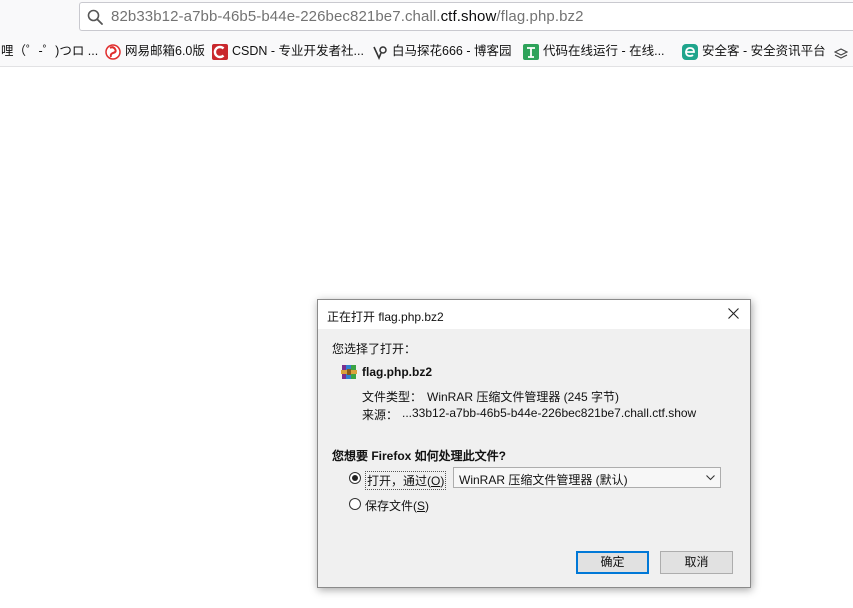 The height and width of the screenshot is (608, 853). Describe the element at coordinates (452, 51) in the screenshot. I see `bookmark-label: 白马探花666 - 博客园` at that location.